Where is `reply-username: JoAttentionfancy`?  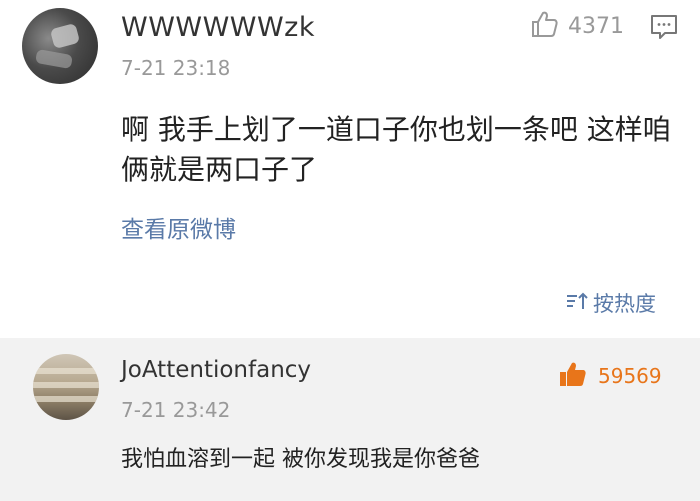 reply-username: JoAttentionfancy is located at coordinates (216, 370).